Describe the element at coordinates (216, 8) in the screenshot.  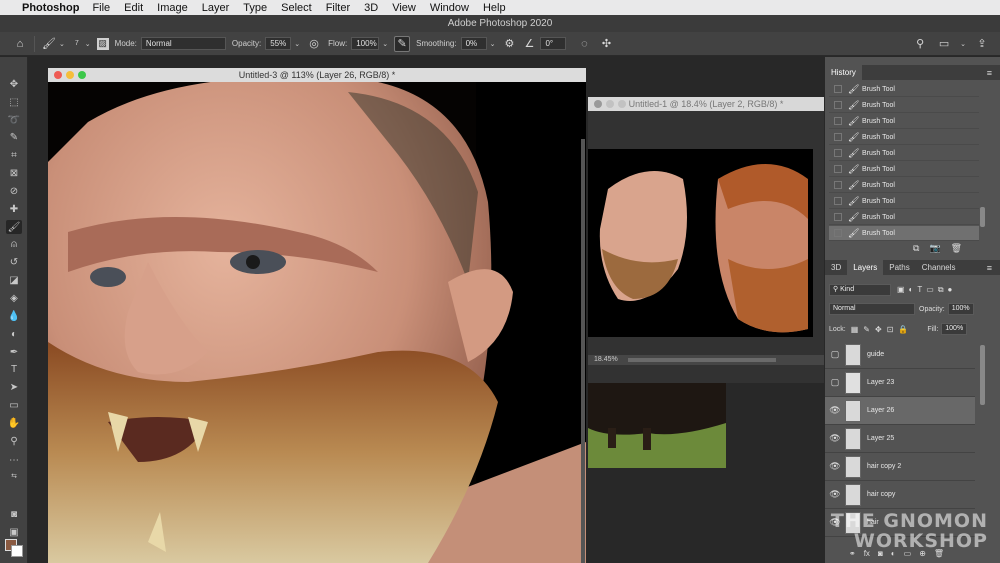
I see `menu-layer: Layer` at that location.